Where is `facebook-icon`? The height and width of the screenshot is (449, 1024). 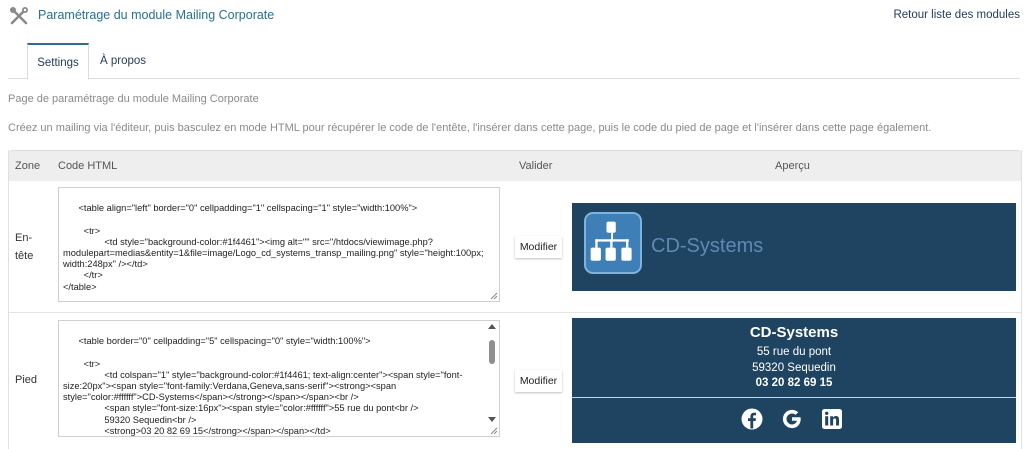 facebook-icon is located at coordinates (752, 419).